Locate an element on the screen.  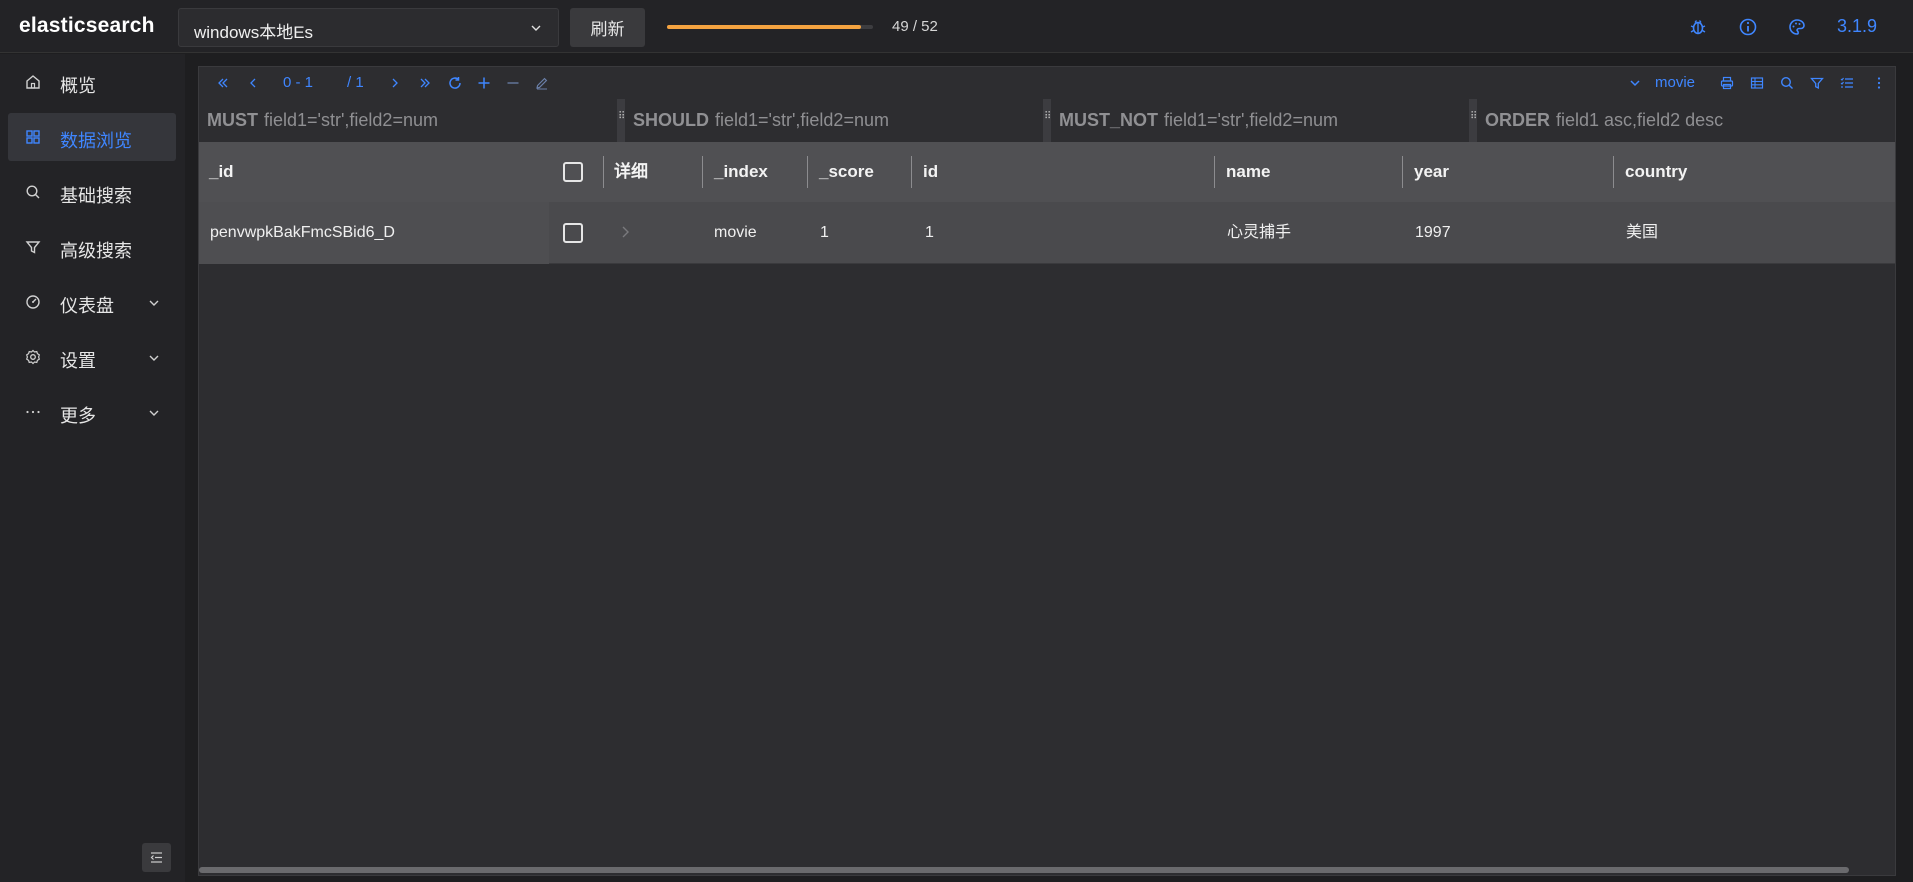
column-settings-icon is located at coordinates (1847, 83).